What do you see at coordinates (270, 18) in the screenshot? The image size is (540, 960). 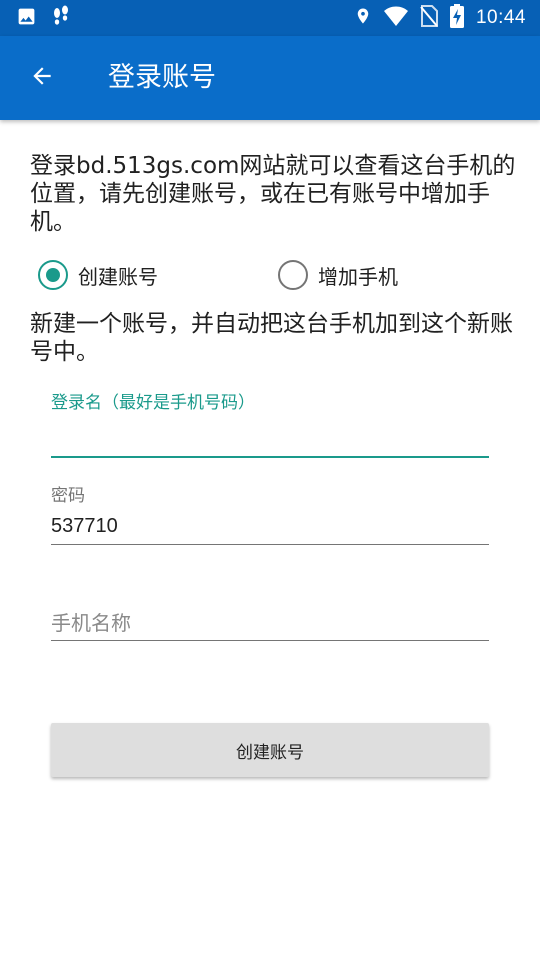 I see `status-bar: 10:44` at bounding box center [270, 18].